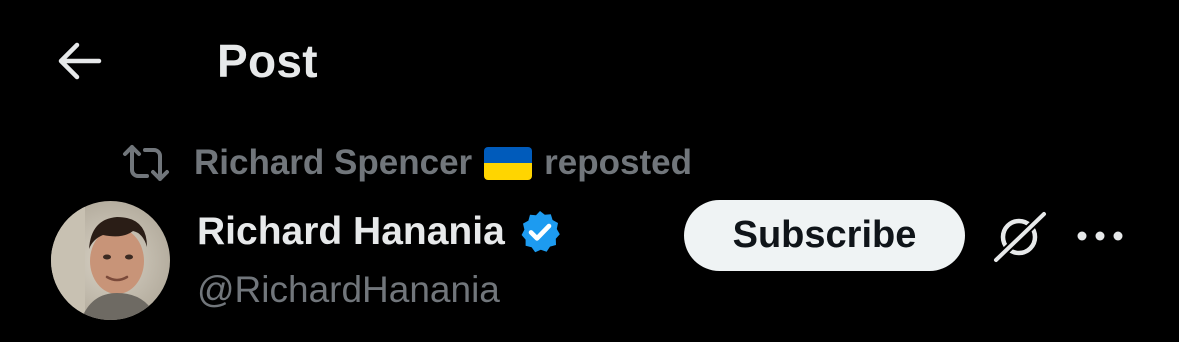 The width and height of the screenshot is (1179, 342). Describe the element at coordinates (267, 61) in the screenshot. I see `page-title: Post` at that location.